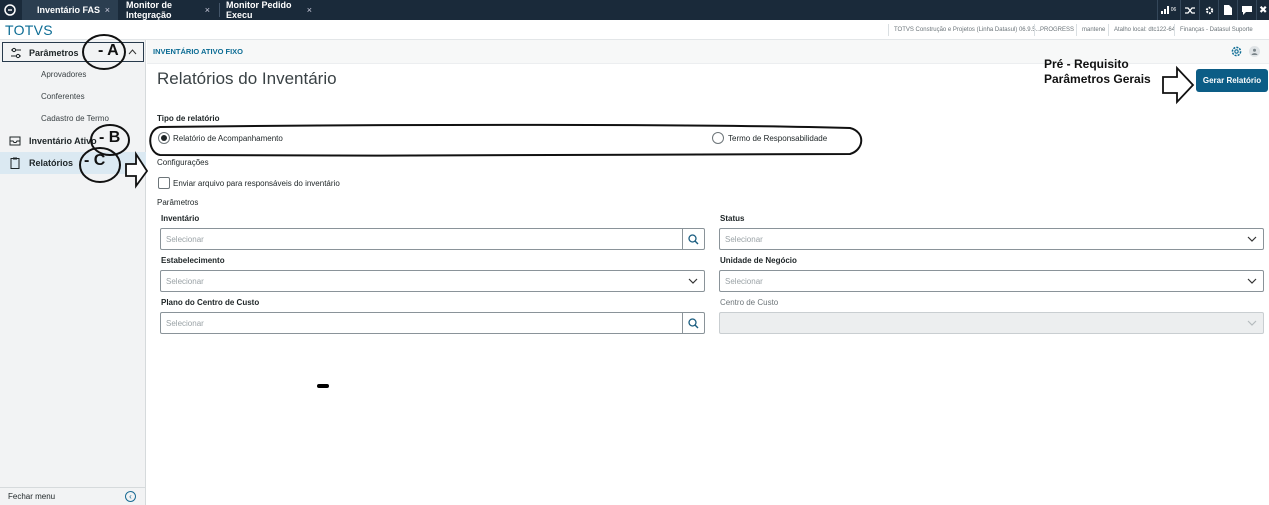  What do you see at coordinates (718, 138) in the screenshot?
I see `radio-responsabilidade` at bounding box center [718, 138].